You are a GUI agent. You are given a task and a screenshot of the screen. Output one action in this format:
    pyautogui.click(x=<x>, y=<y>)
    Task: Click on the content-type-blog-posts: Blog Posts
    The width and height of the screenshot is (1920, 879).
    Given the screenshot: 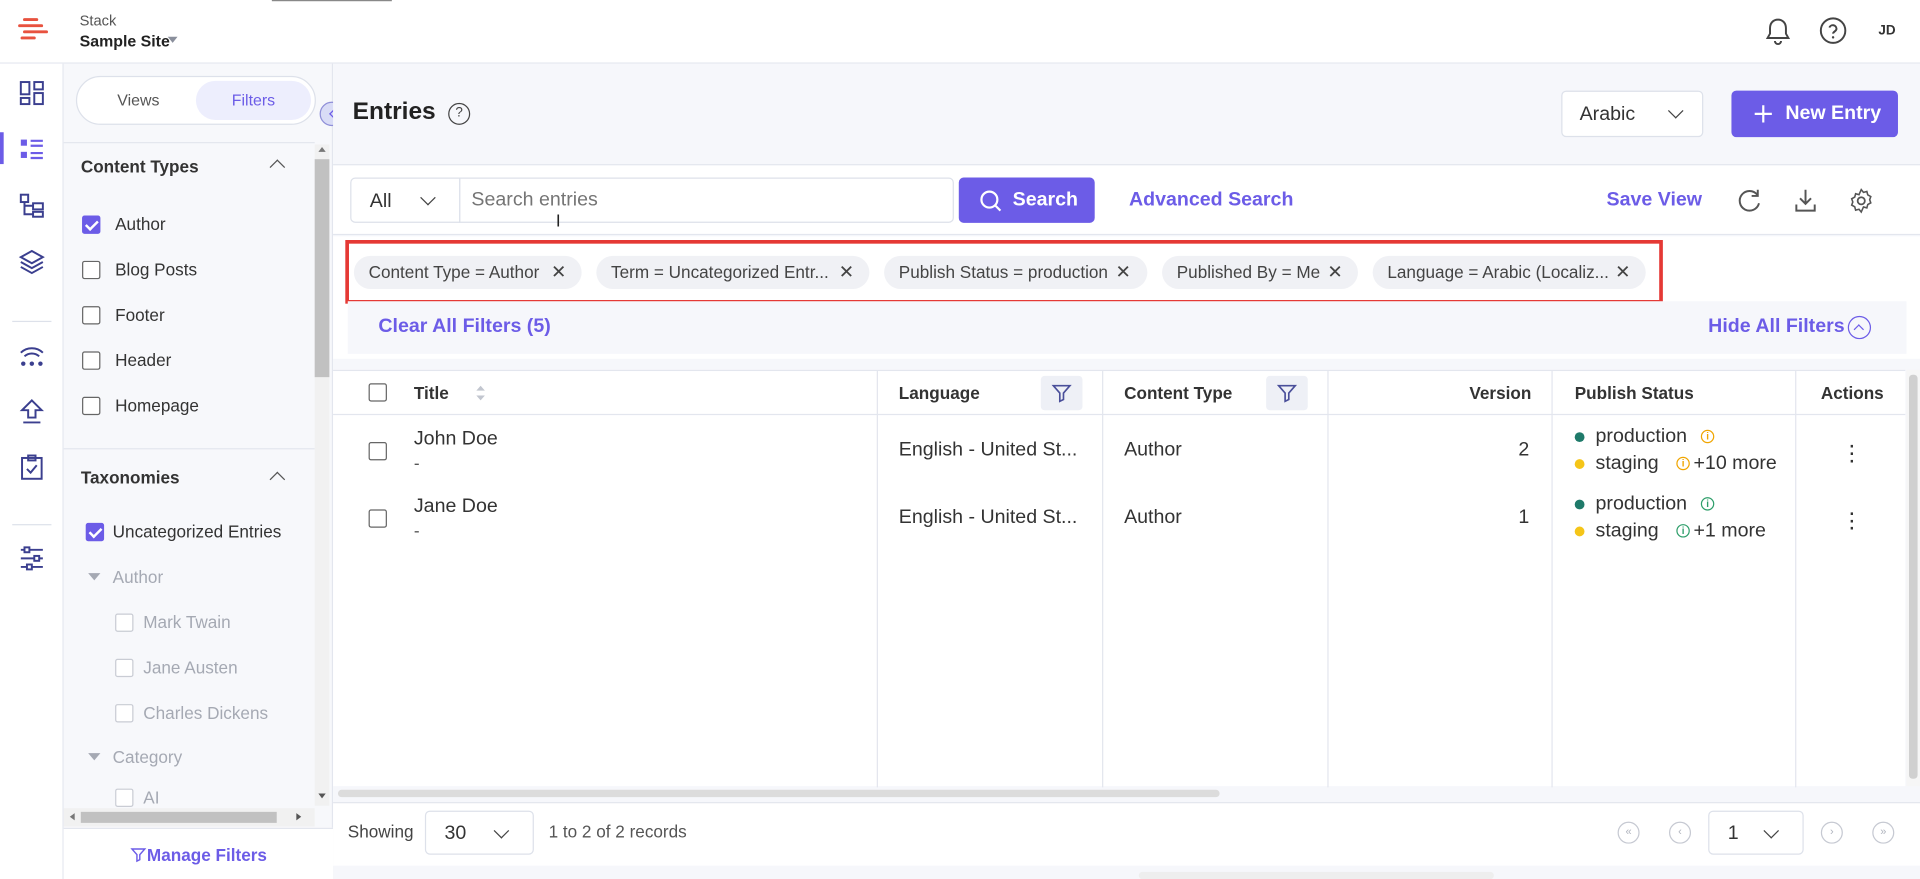 What is the action you would take?
    pyautogui.click(x=139, y=269)
    